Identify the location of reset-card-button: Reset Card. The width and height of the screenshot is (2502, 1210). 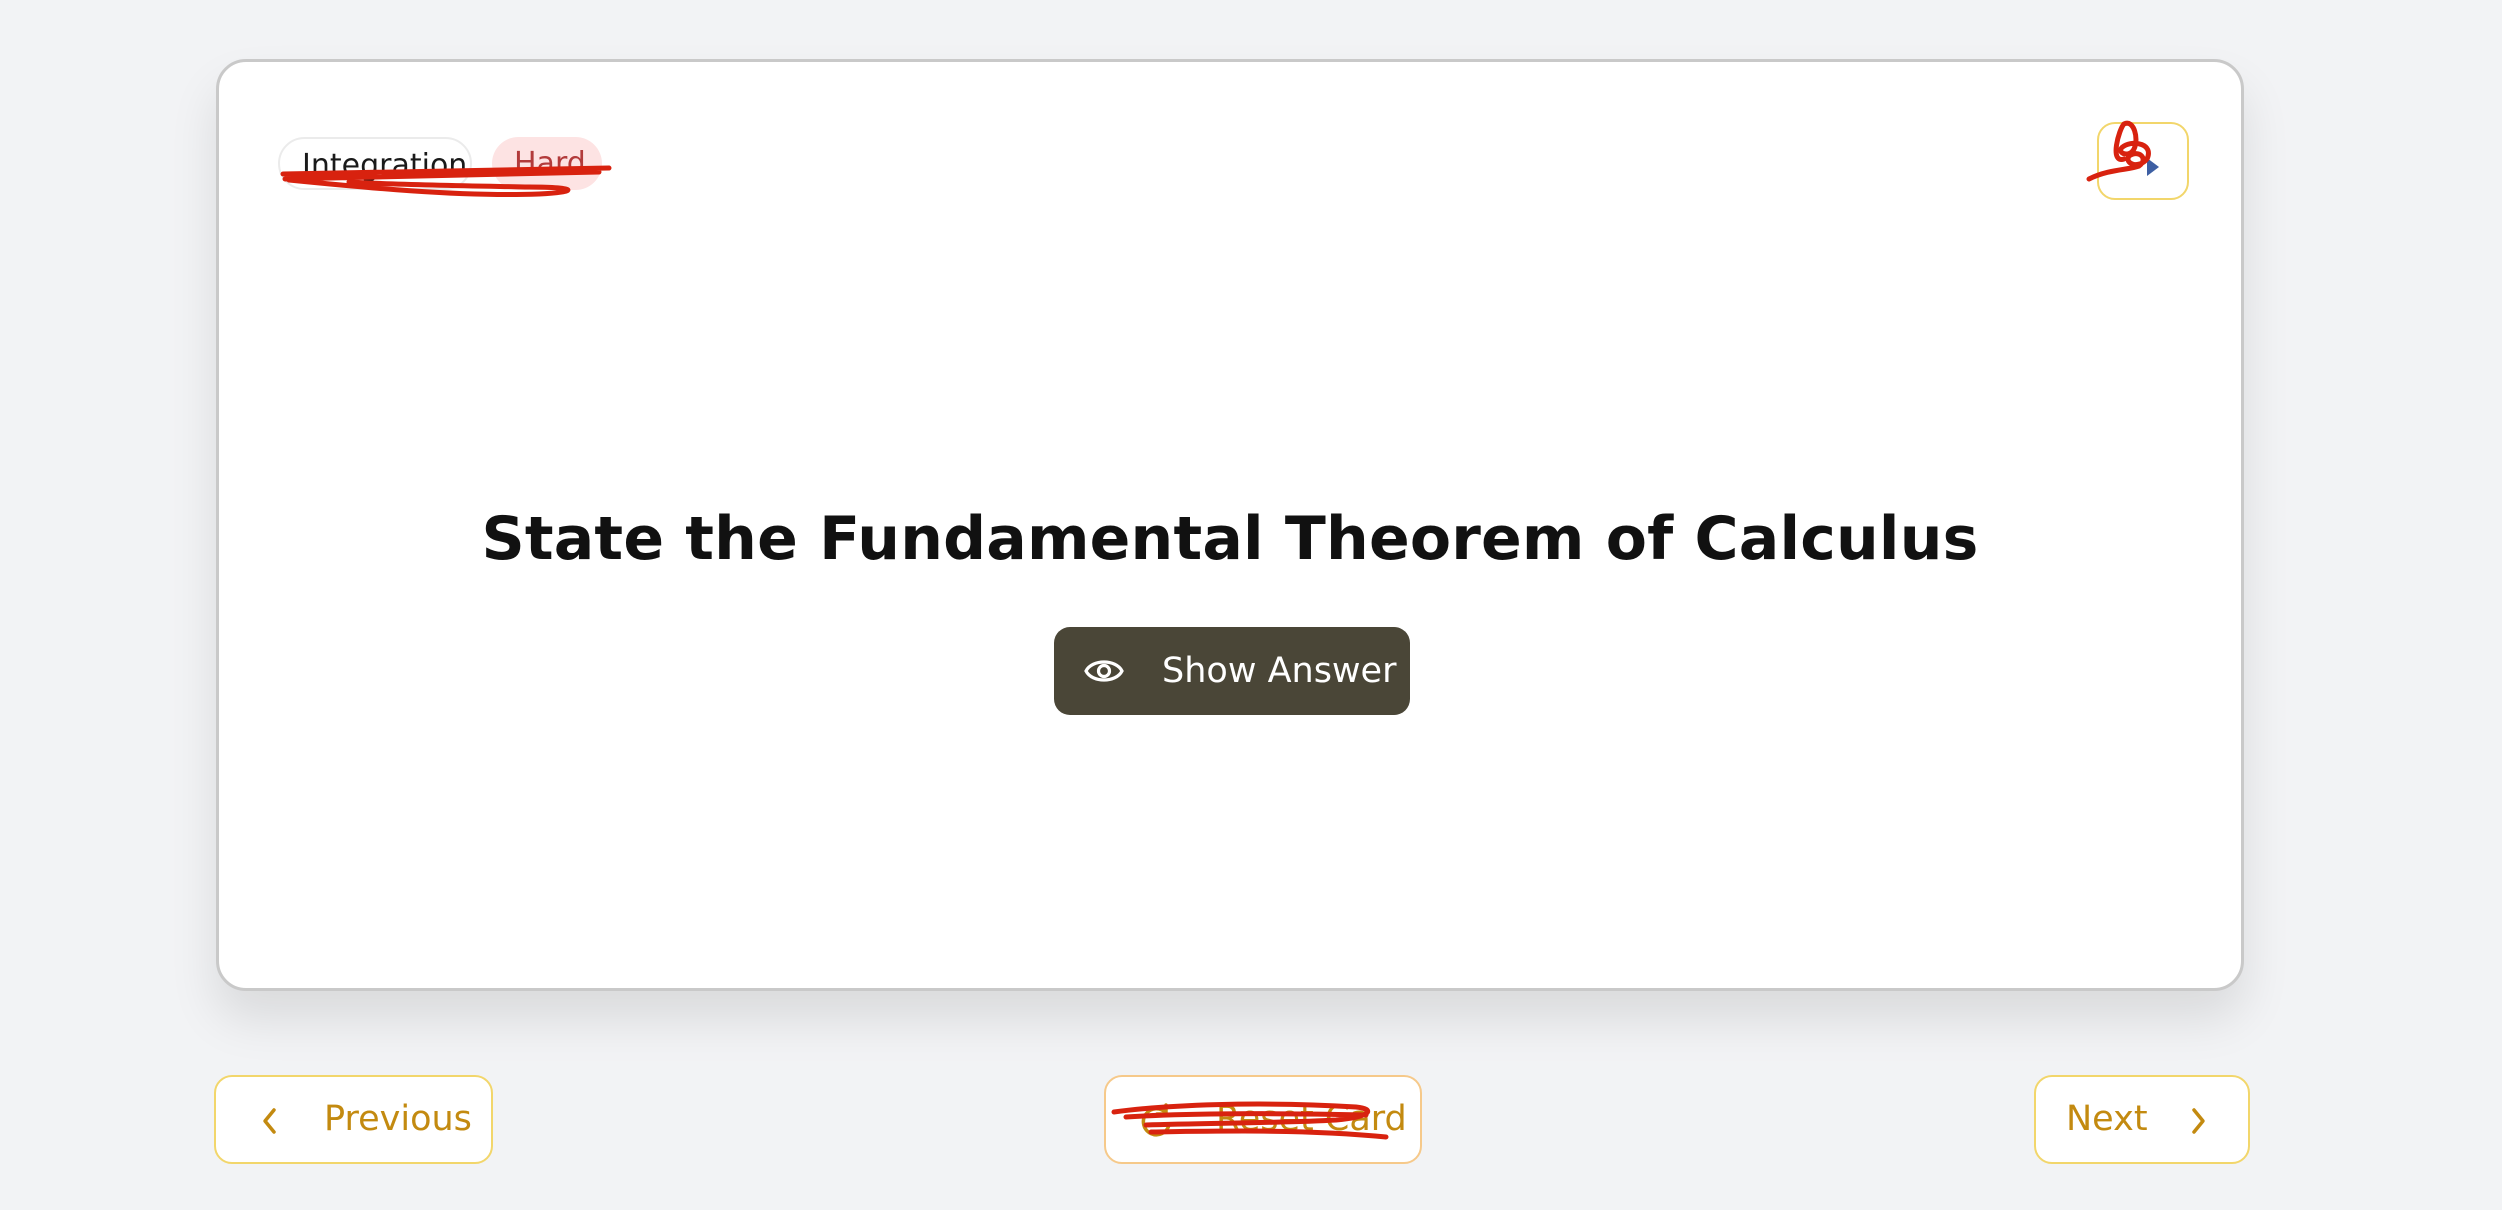
(1263, 1119).